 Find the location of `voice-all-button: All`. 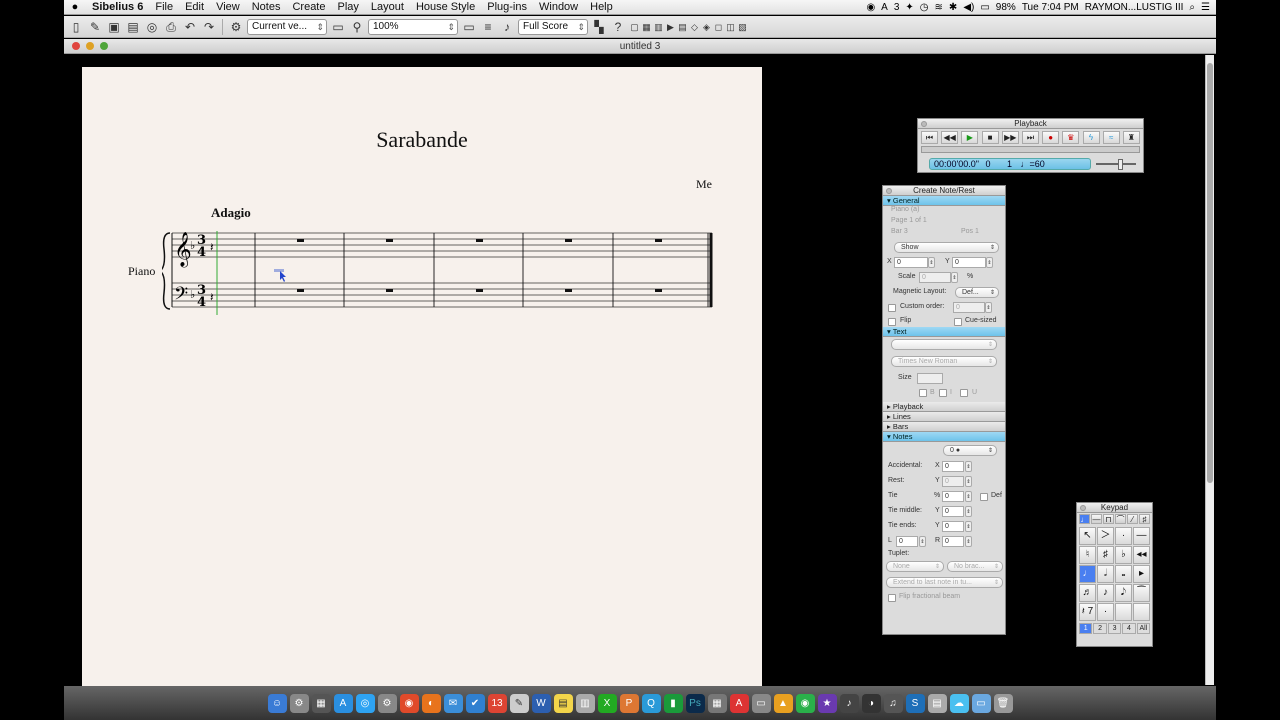

voice-all-button: All is located at coordinates (1143, 628).